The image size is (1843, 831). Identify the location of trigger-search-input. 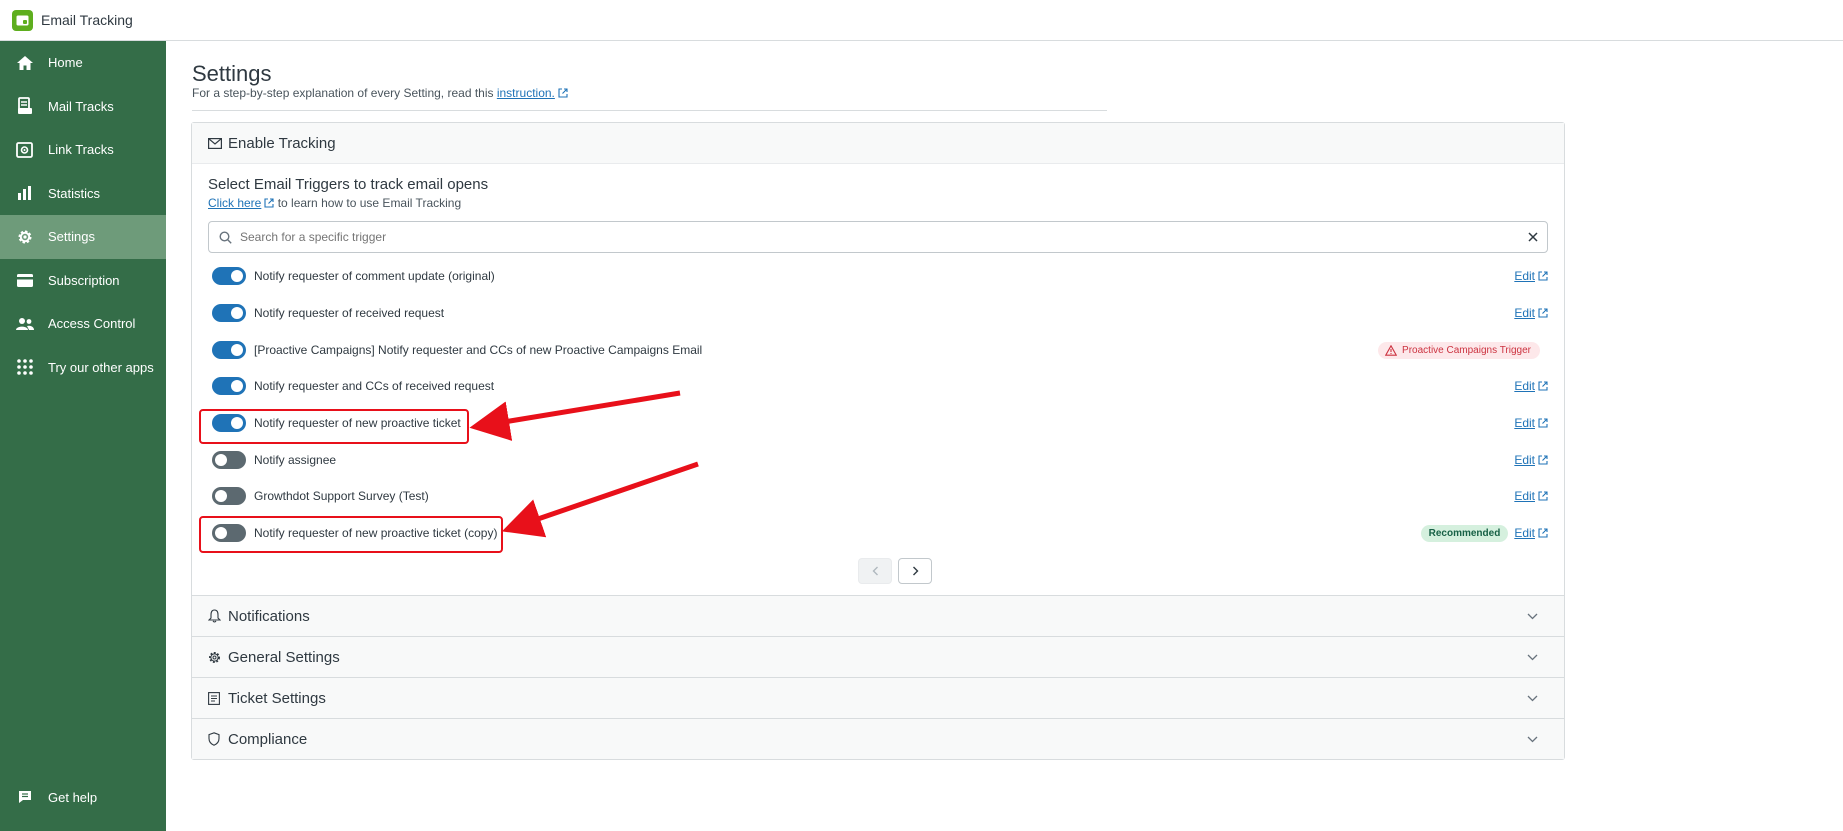
(879, 237).